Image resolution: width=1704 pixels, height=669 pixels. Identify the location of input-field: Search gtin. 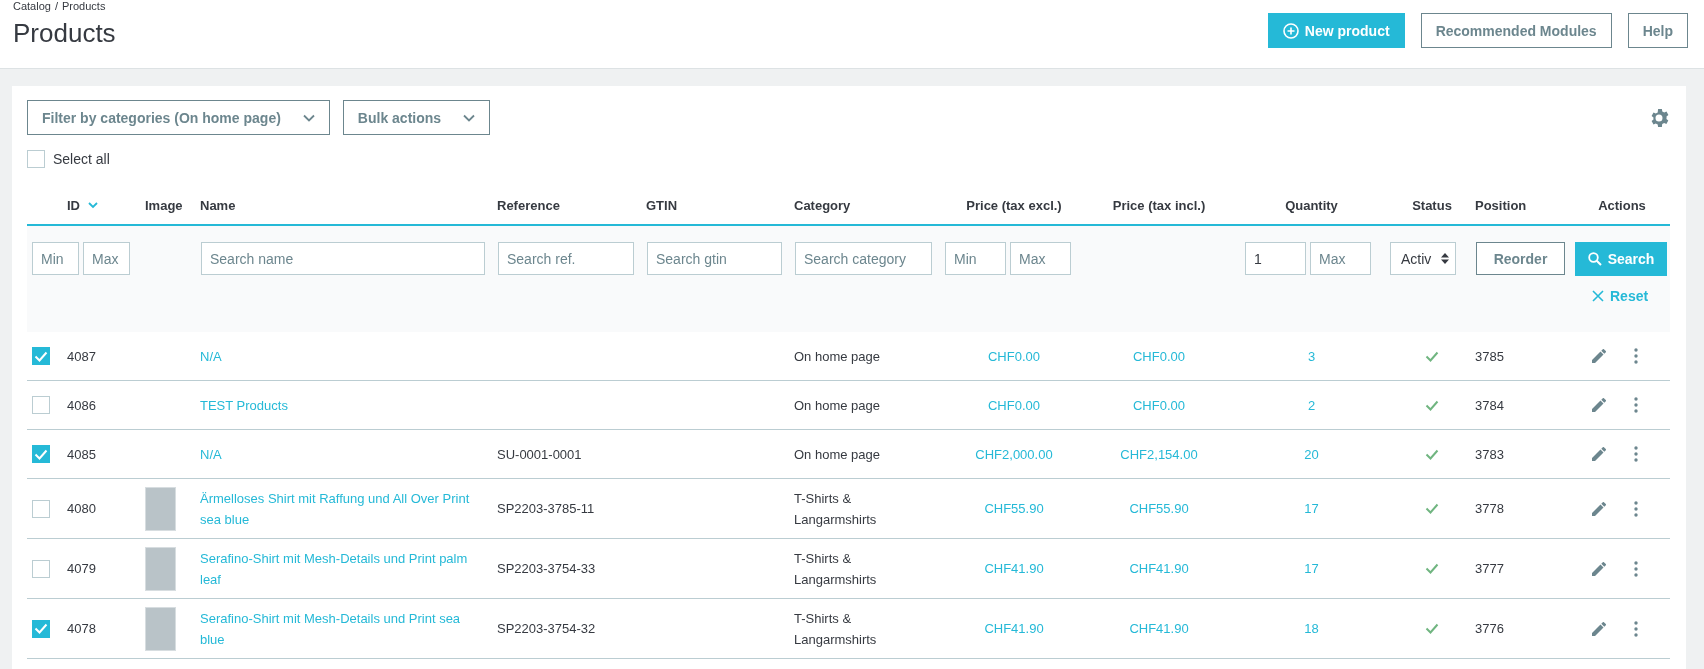
(714, 258).